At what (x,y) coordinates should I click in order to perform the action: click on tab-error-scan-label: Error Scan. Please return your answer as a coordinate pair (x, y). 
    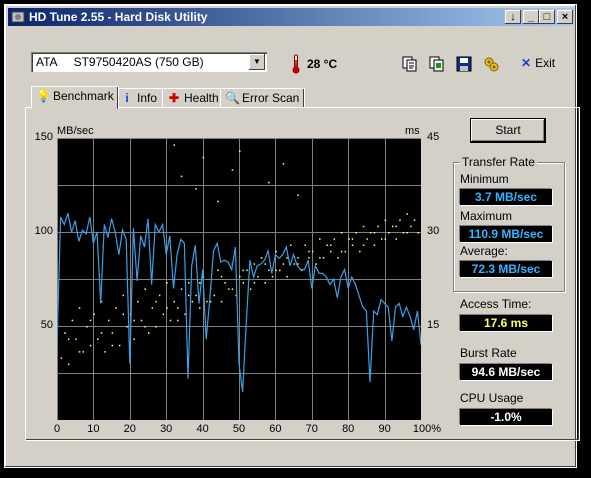
    Looking at the image, I should click on (271, 98).